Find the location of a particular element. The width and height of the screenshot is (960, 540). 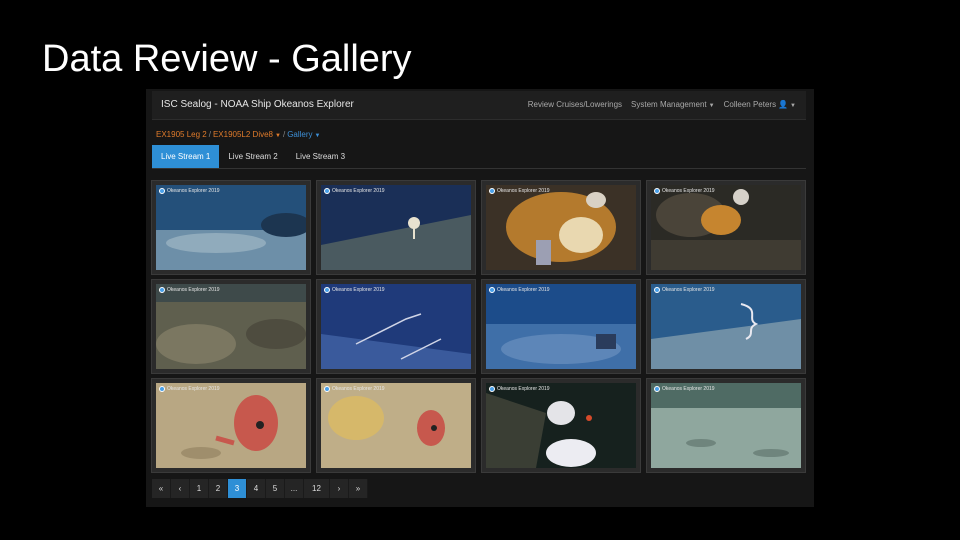

breadcrumb-lowering: EX1905L2 Dive8 is located at coordinates (243, 134).